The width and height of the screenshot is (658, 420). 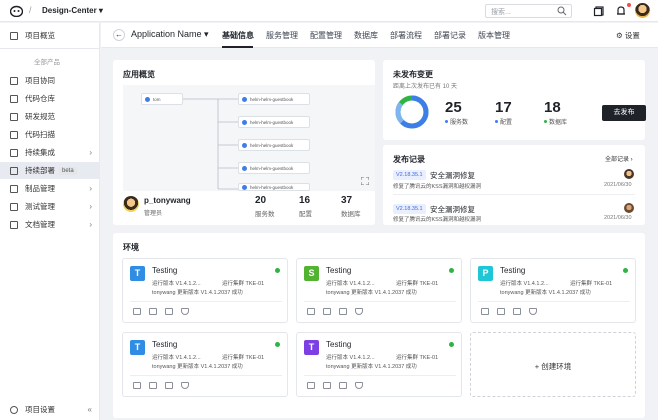 I want to click on tab-deploy-flow: 部署流程, so click(x=406, y=35).